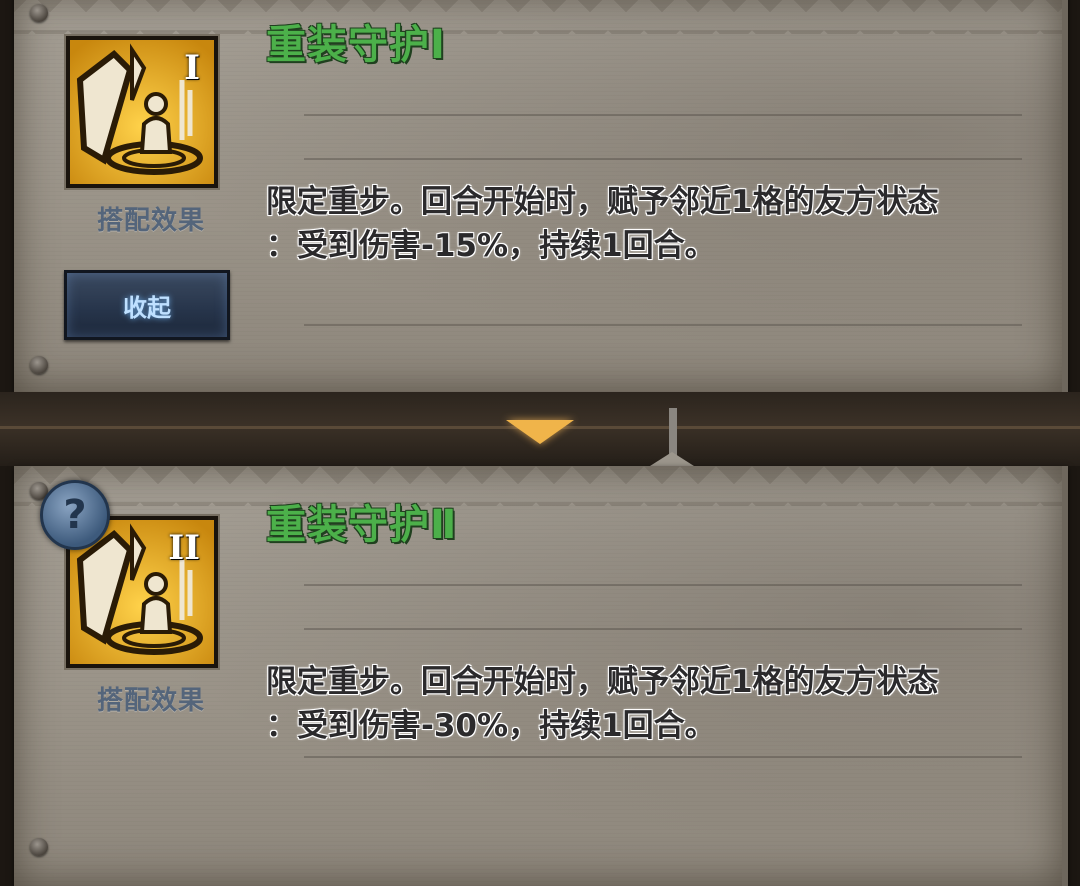  Describe the element at coordinates (636, 224) in the screenshot. I see `skill-description: 限定重步。回合开始时，赋予邻近1格的友方状态 ：受到伤害-15%，持续1回合。` at that location.